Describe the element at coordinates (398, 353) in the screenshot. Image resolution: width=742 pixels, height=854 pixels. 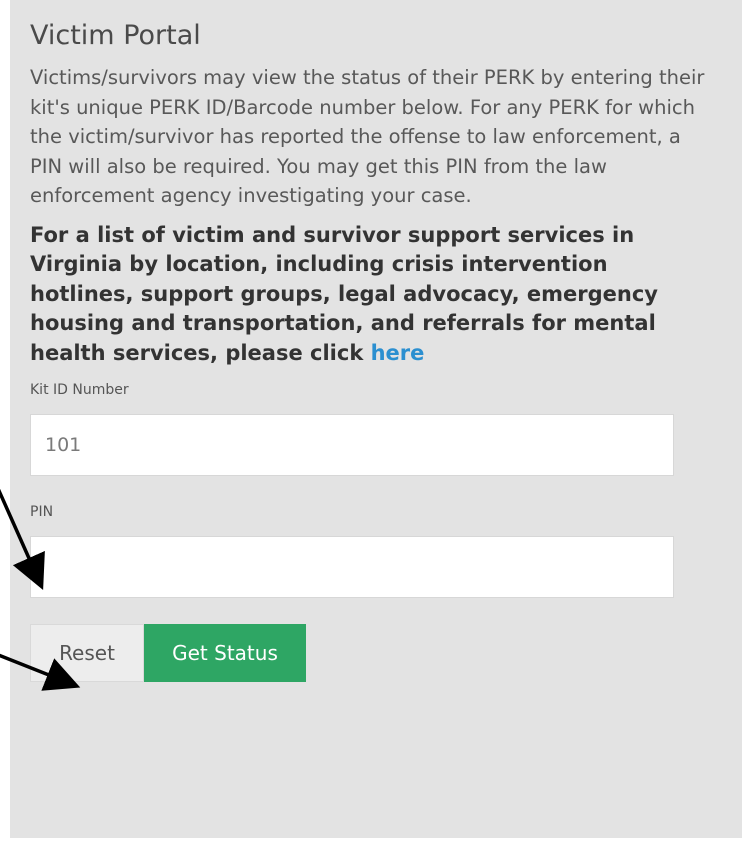
I see `support-services-link: here` at that location.